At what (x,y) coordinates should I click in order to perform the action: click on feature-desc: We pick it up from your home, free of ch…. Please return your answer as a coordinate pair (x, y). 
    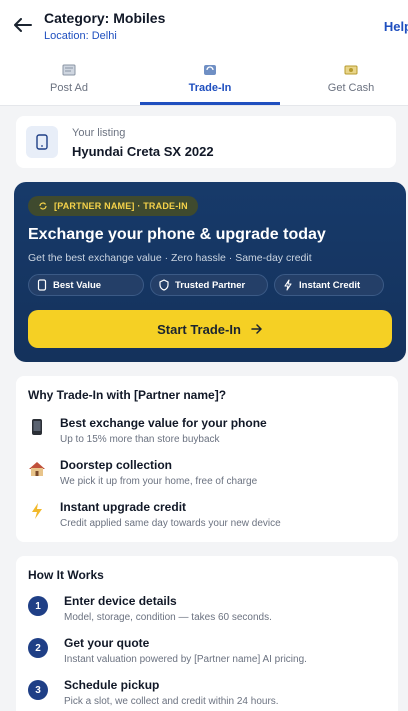
    Looking at the image, I should click on (159, 481).